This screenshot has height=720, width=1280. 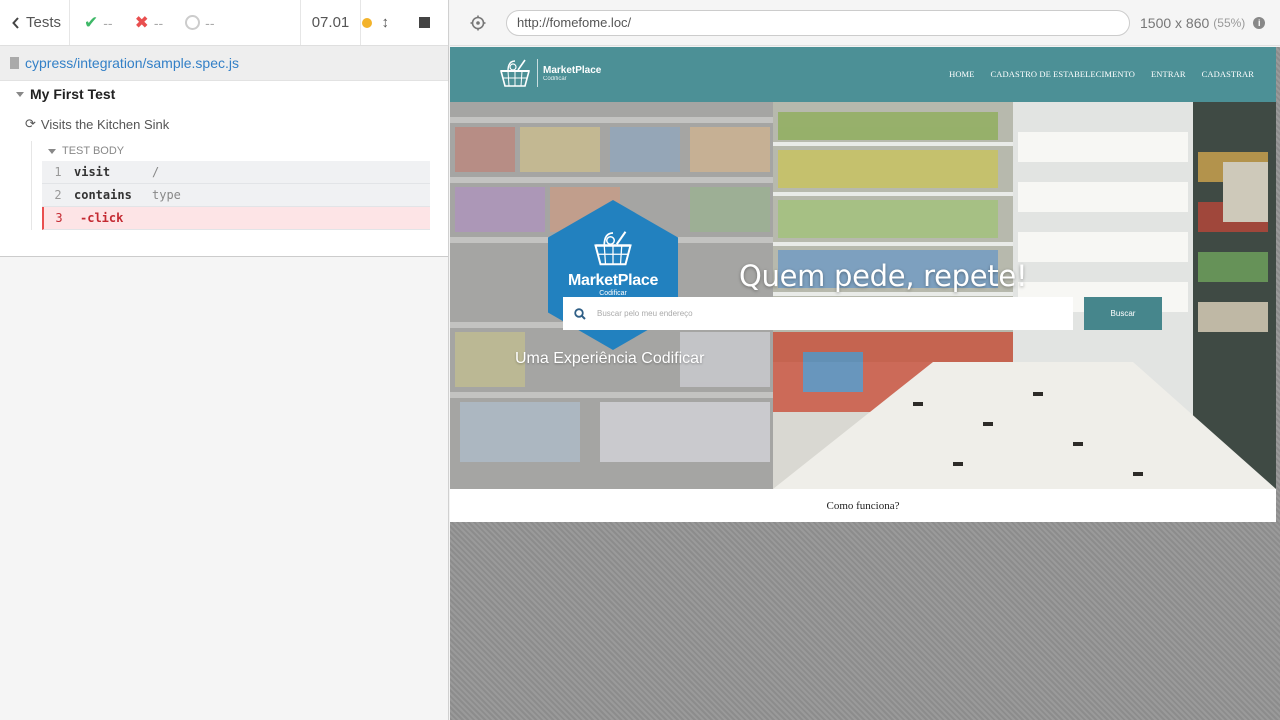 I want to click on selector-playground-button, so click(x=478, y=23).